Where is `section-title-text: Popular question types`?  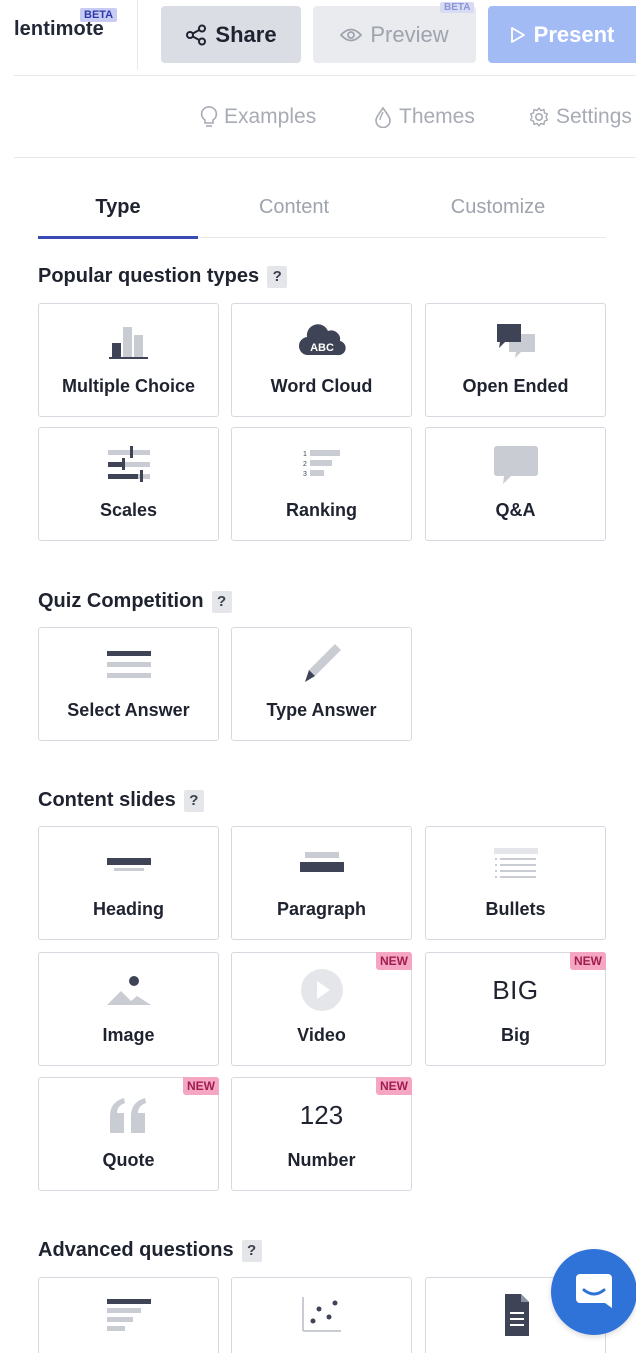
section-title-text: Popular question types is located at coordinates (149, 276).